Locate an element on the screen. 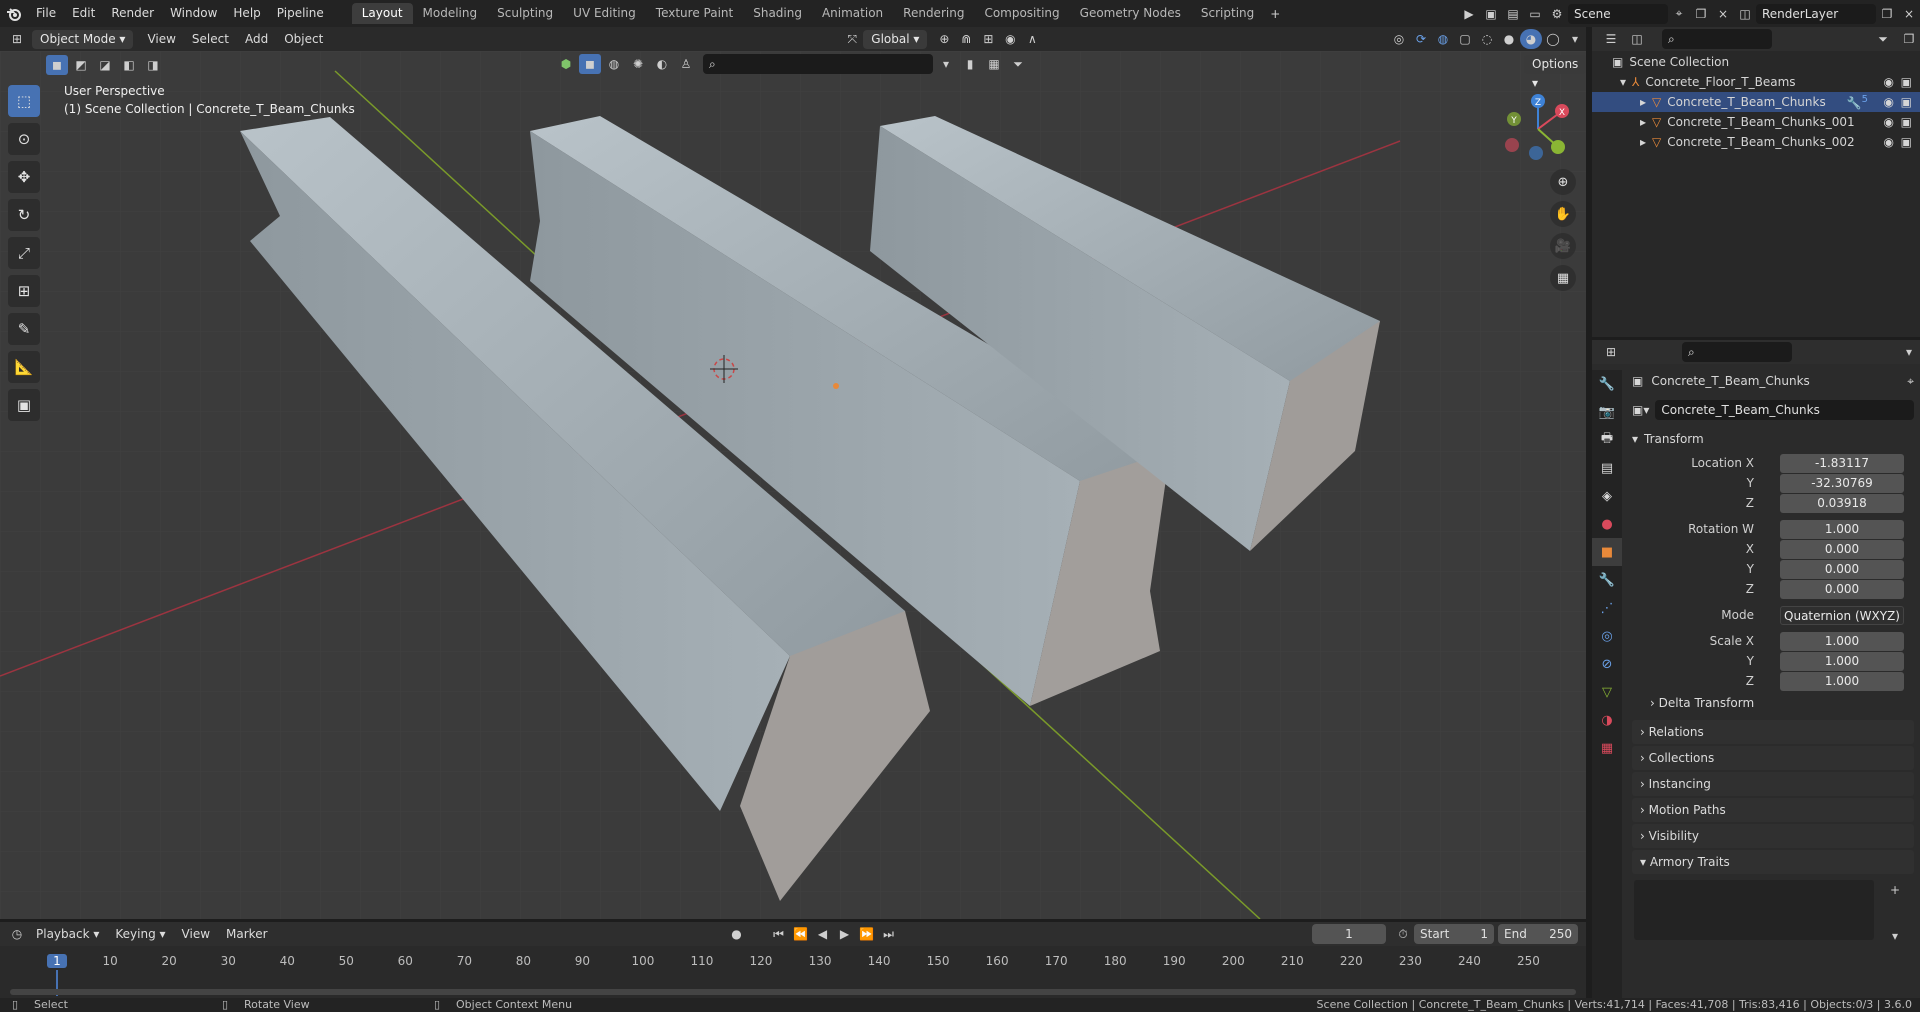 This screenshot has height=1012, width=1920. transform-panel-header: ▾ Transform is located at coordinates (1773, 439).